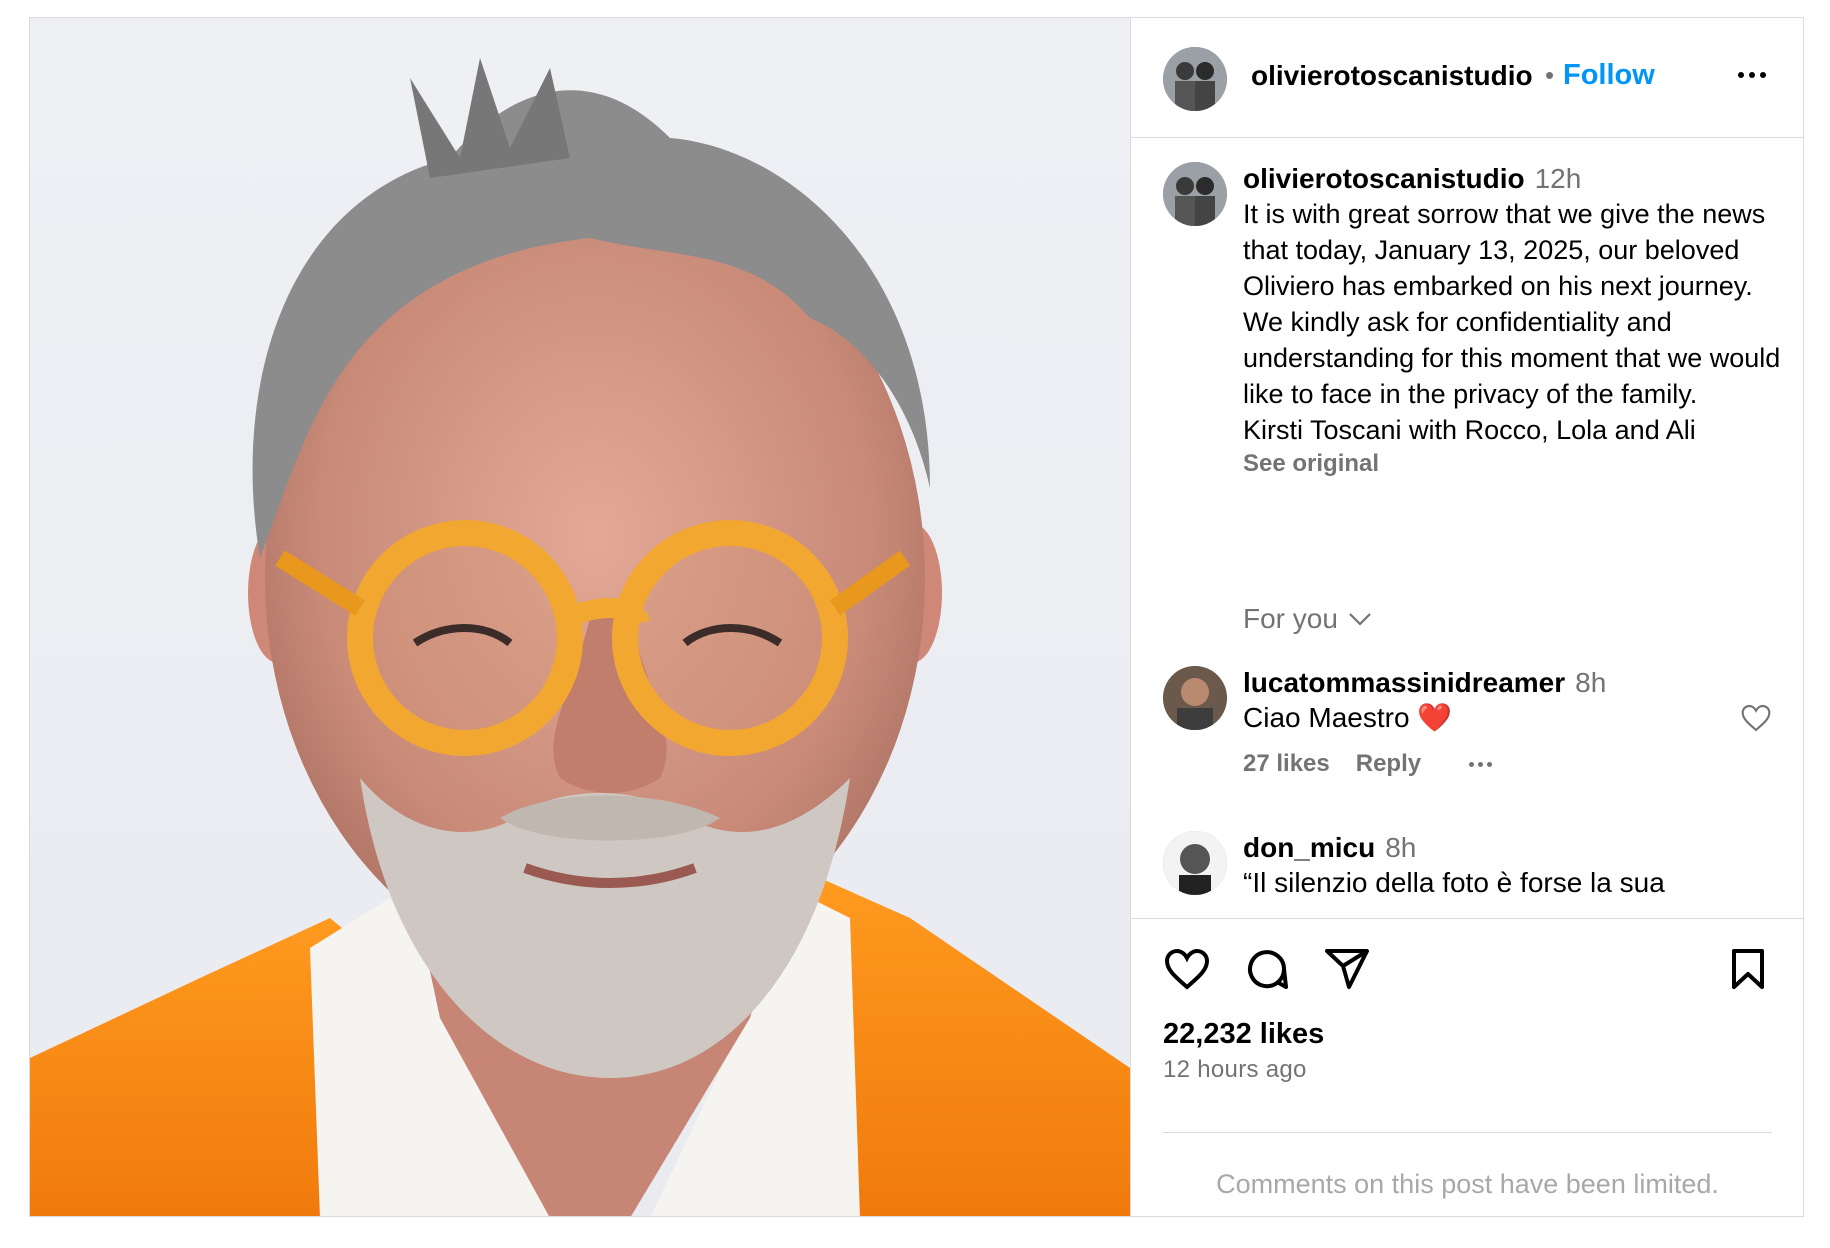  What do you see at coordinates (1467, 1132) in the screenshot?
I see `divider` at bounding box center [1467, 1132].